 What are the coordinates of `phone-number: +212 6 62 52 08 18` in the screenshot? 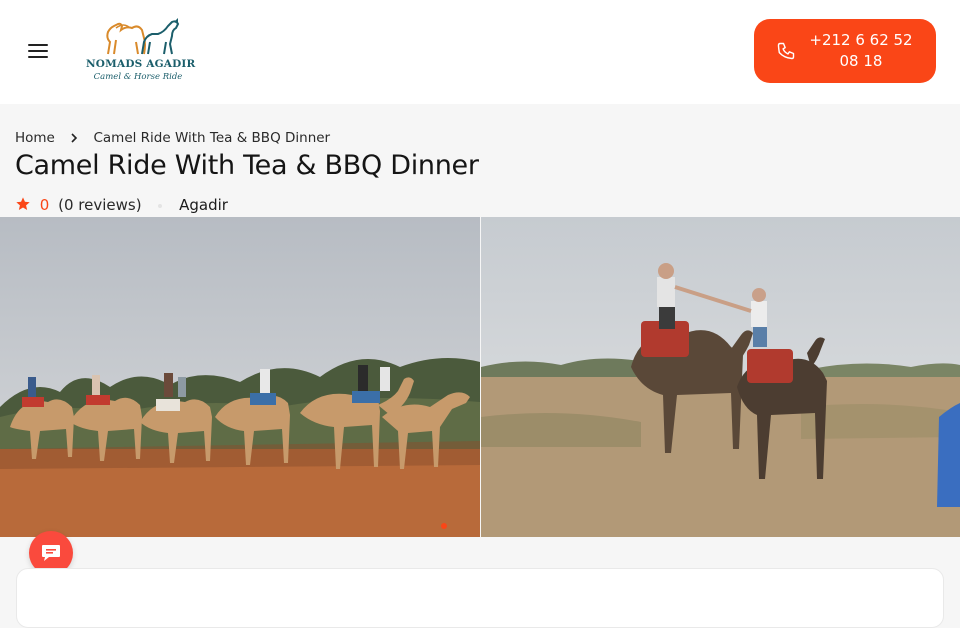 It's located at (861, 50).